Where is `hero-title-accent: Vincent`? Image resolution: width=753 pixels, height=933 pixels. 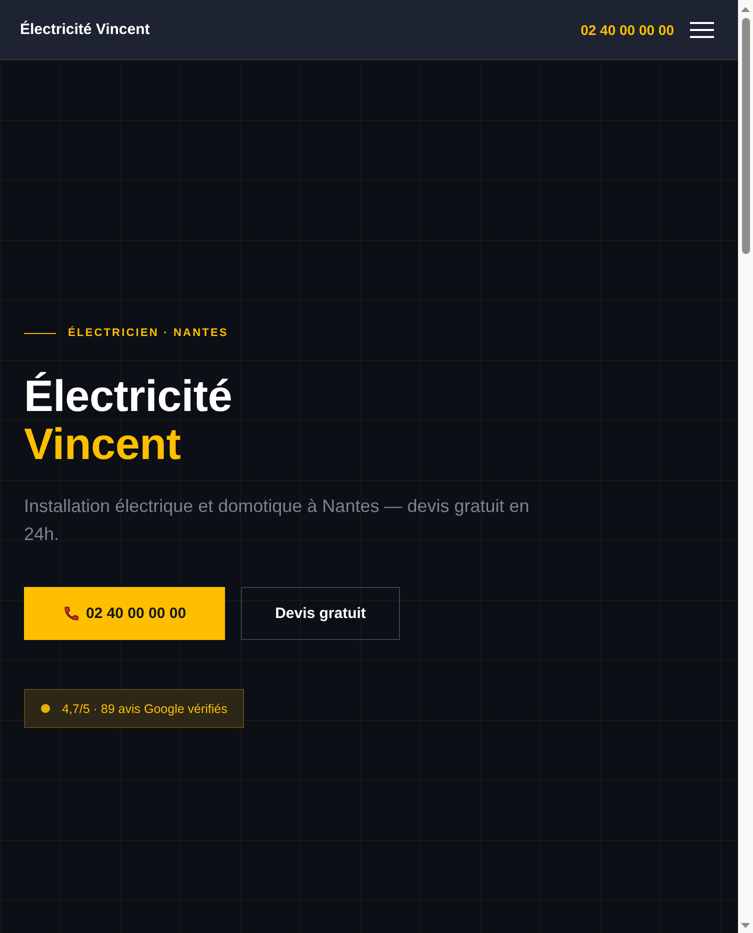 hero-title-accent: Vincent is located at coordinates (102, 445).